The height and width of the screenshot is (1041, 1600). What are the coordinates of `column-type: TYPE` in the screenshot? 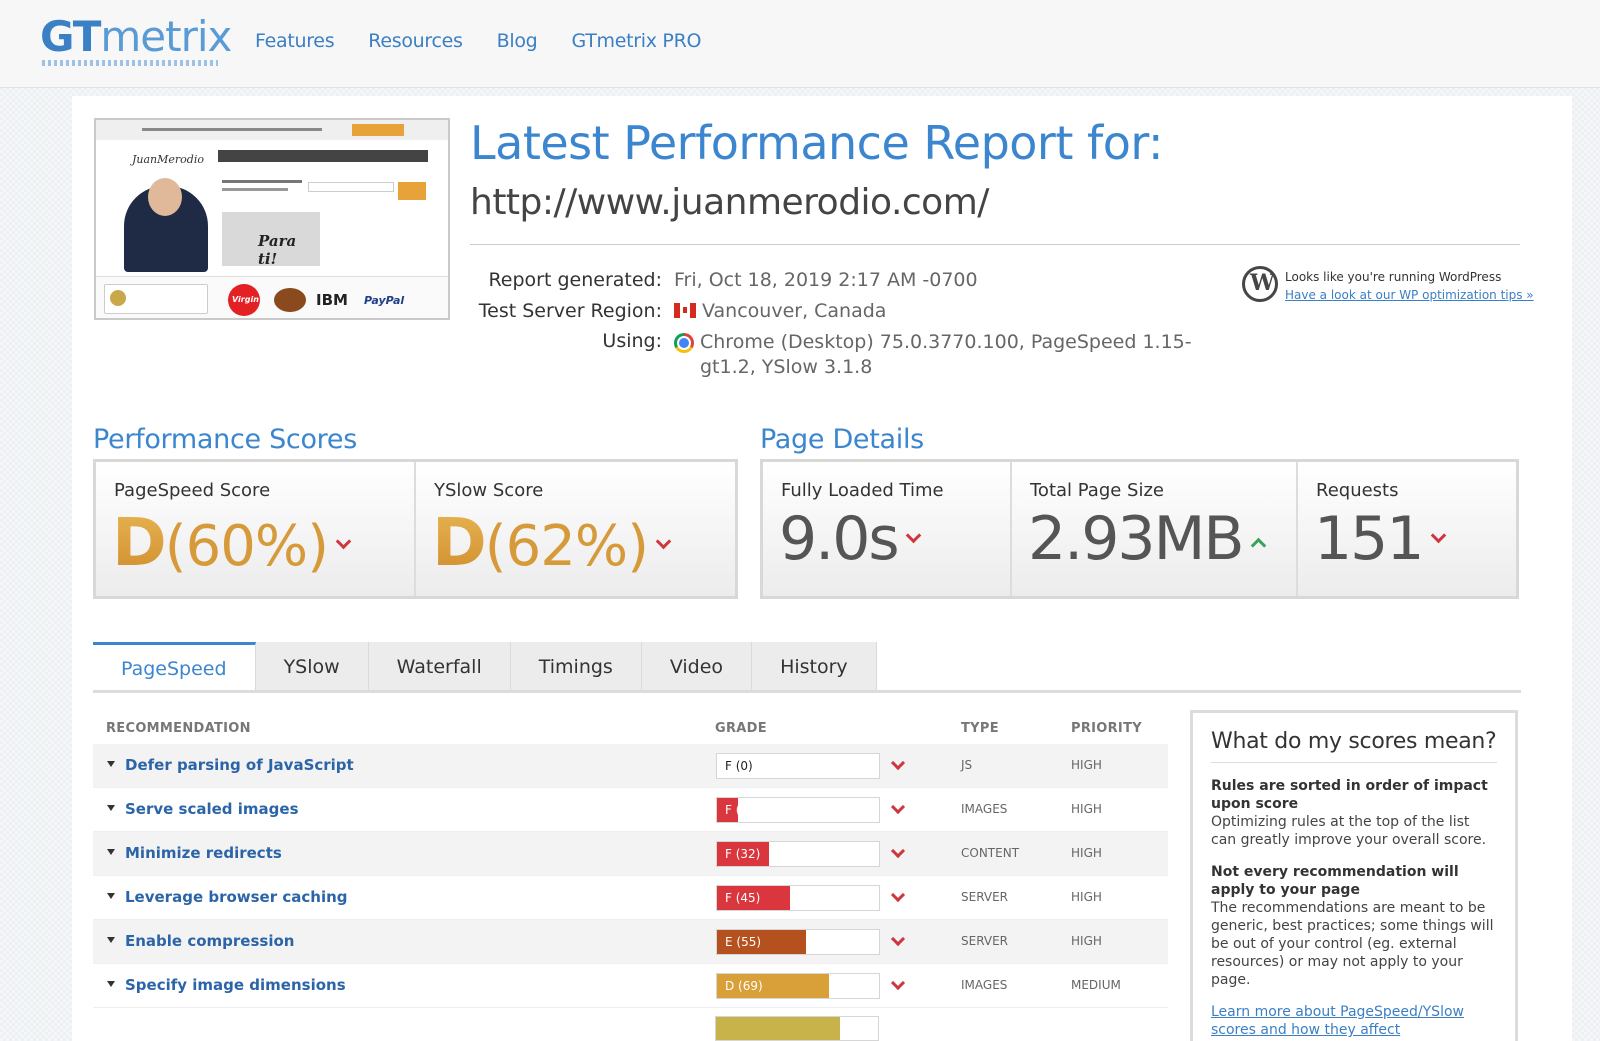 It's located at (980, 728).